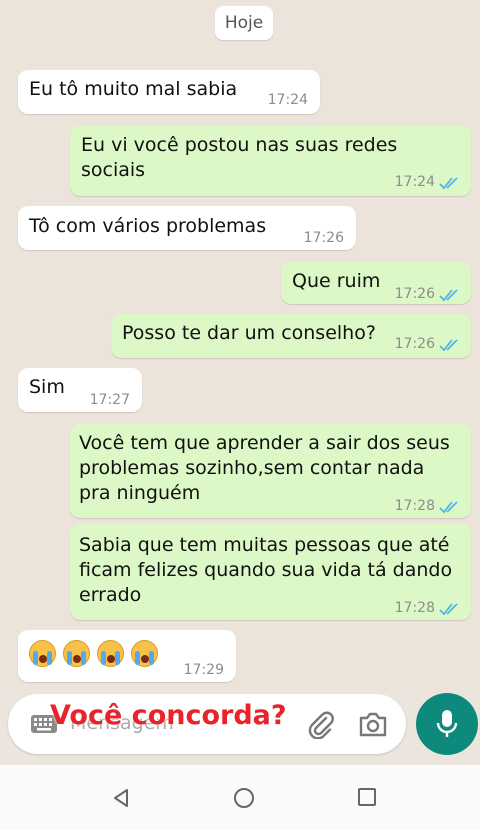 The height and width of the screenshot is (830, 480). Describe the element at coordinates (47, 387) in the screenshot. I see `message-text: Sim` at that location.